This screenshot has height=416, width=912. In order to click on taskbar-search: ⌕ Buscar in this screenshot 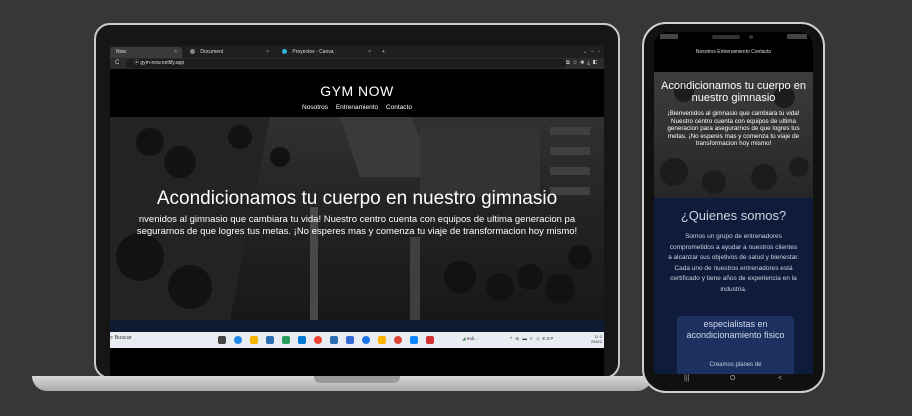, I will do `click(121, 338)`.